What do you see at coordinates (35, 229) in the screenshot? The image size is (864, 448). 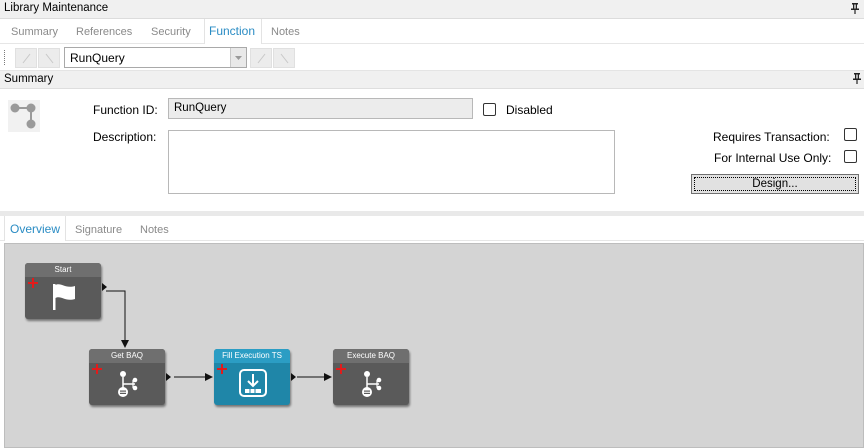 I see `tab-overview: Overview` at bounding box center [35, 229].